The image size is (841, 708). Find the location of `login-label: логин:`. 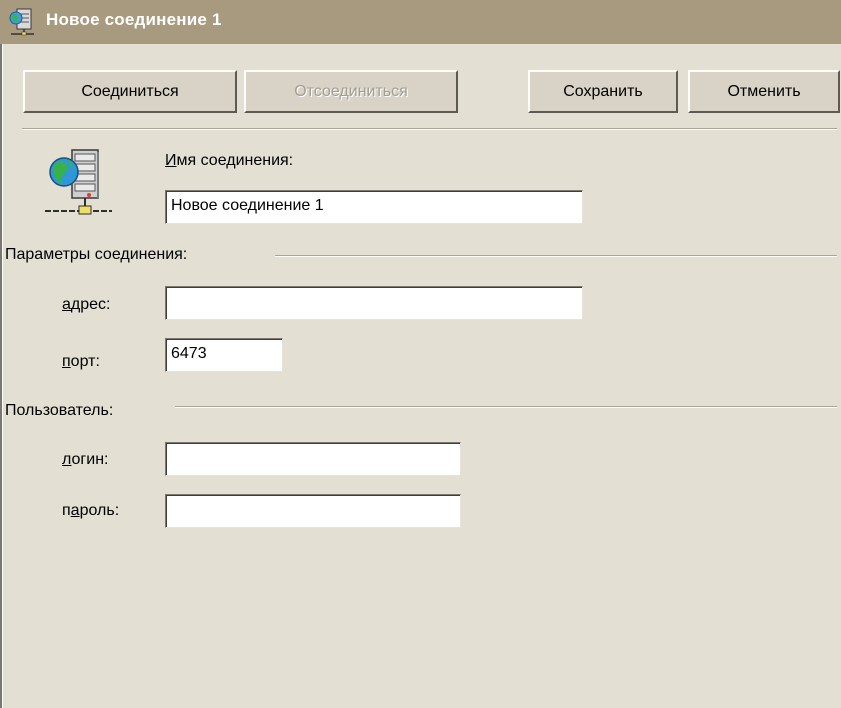

login-label: логин: is located at coordinates (85, 460).